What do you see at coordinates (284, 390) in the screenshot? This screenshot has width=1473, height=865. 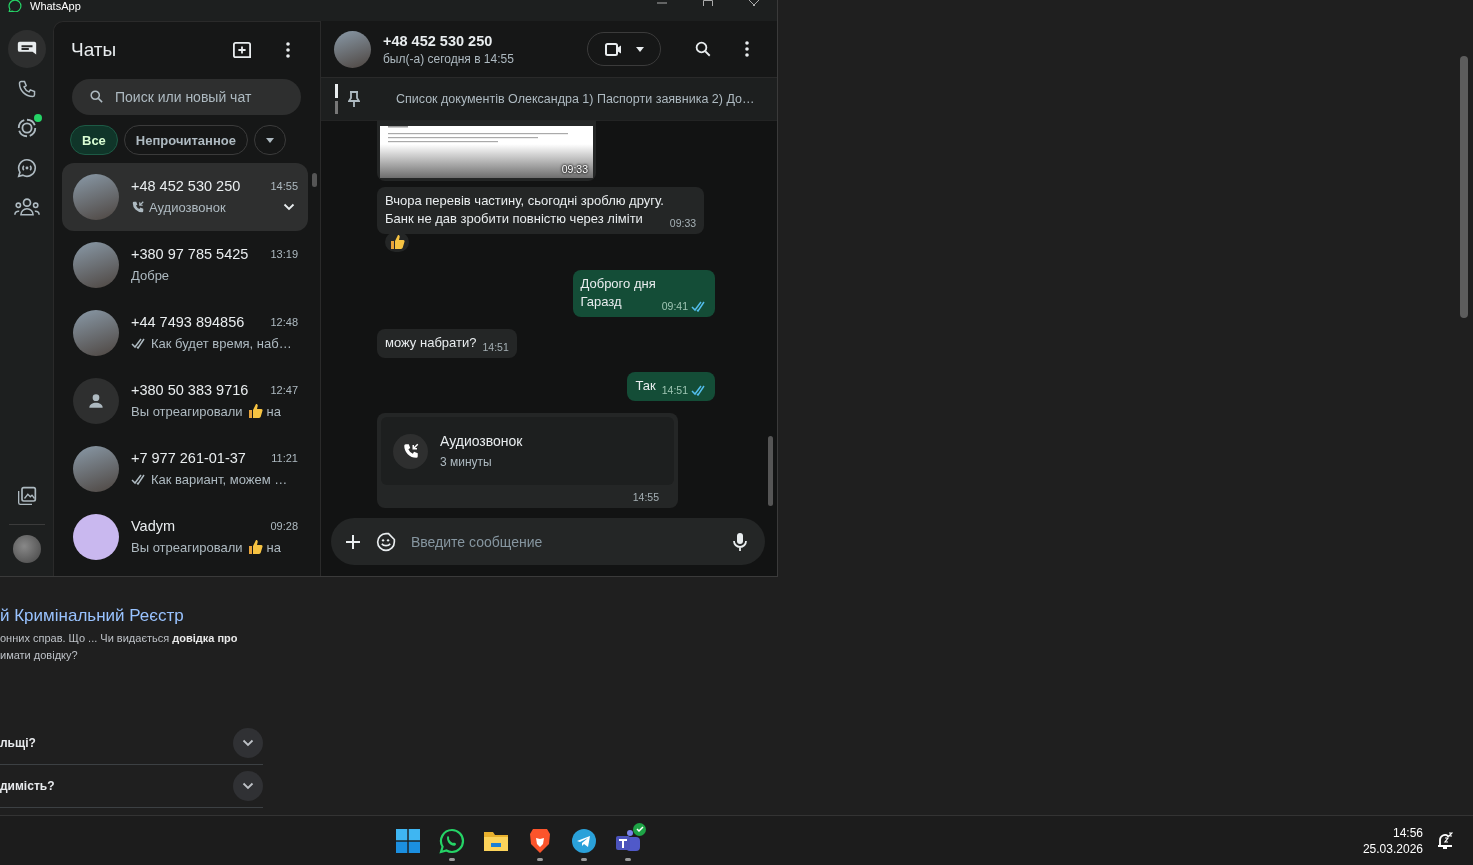 I see `chat-time: 12:47` at bounding box center [284, 390].